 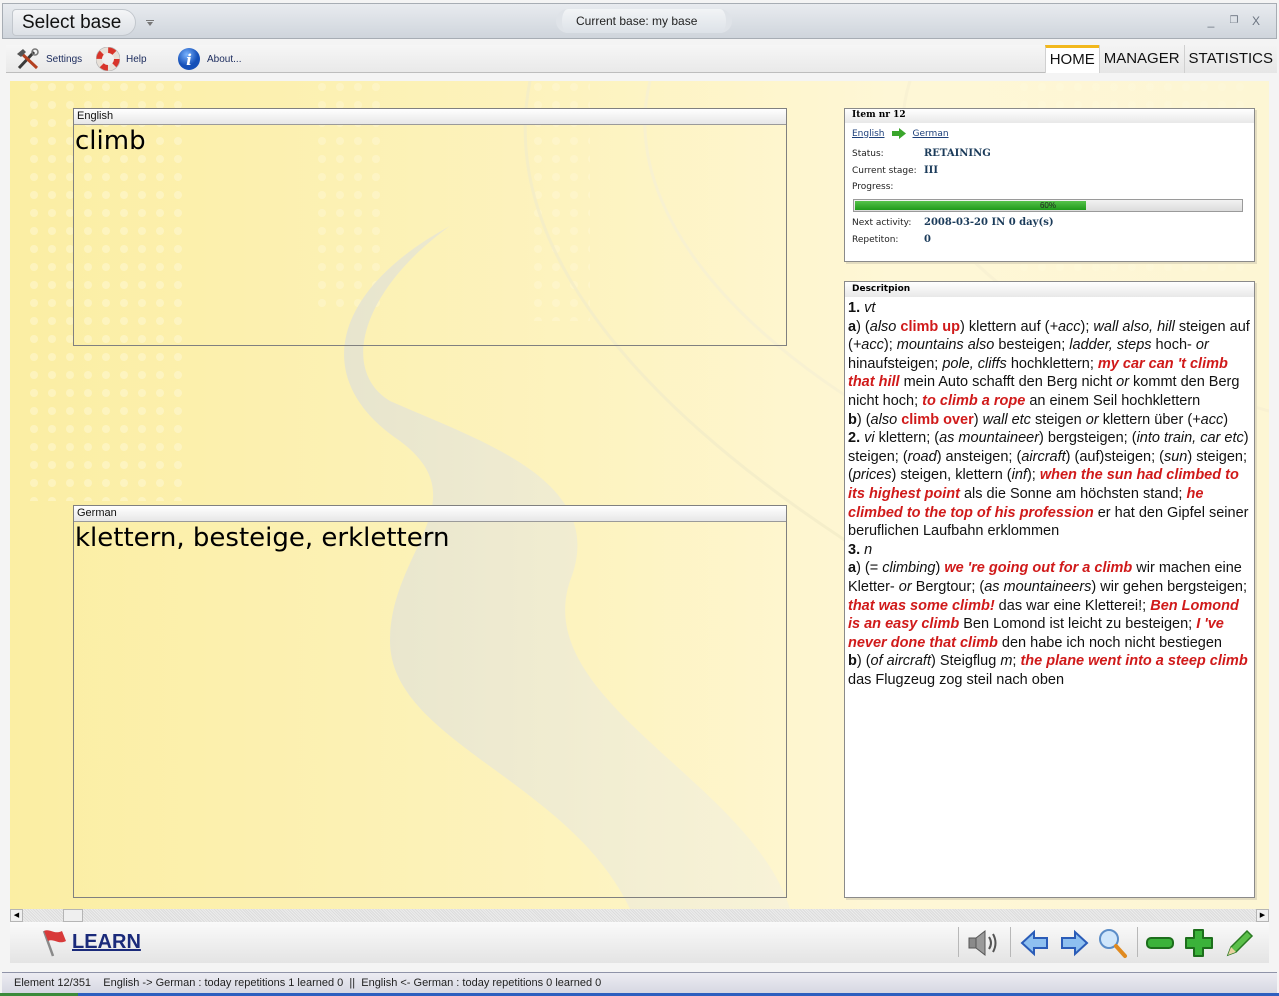 I want to click on grammar-note: as mountaineer, so click(x=989, y=438).